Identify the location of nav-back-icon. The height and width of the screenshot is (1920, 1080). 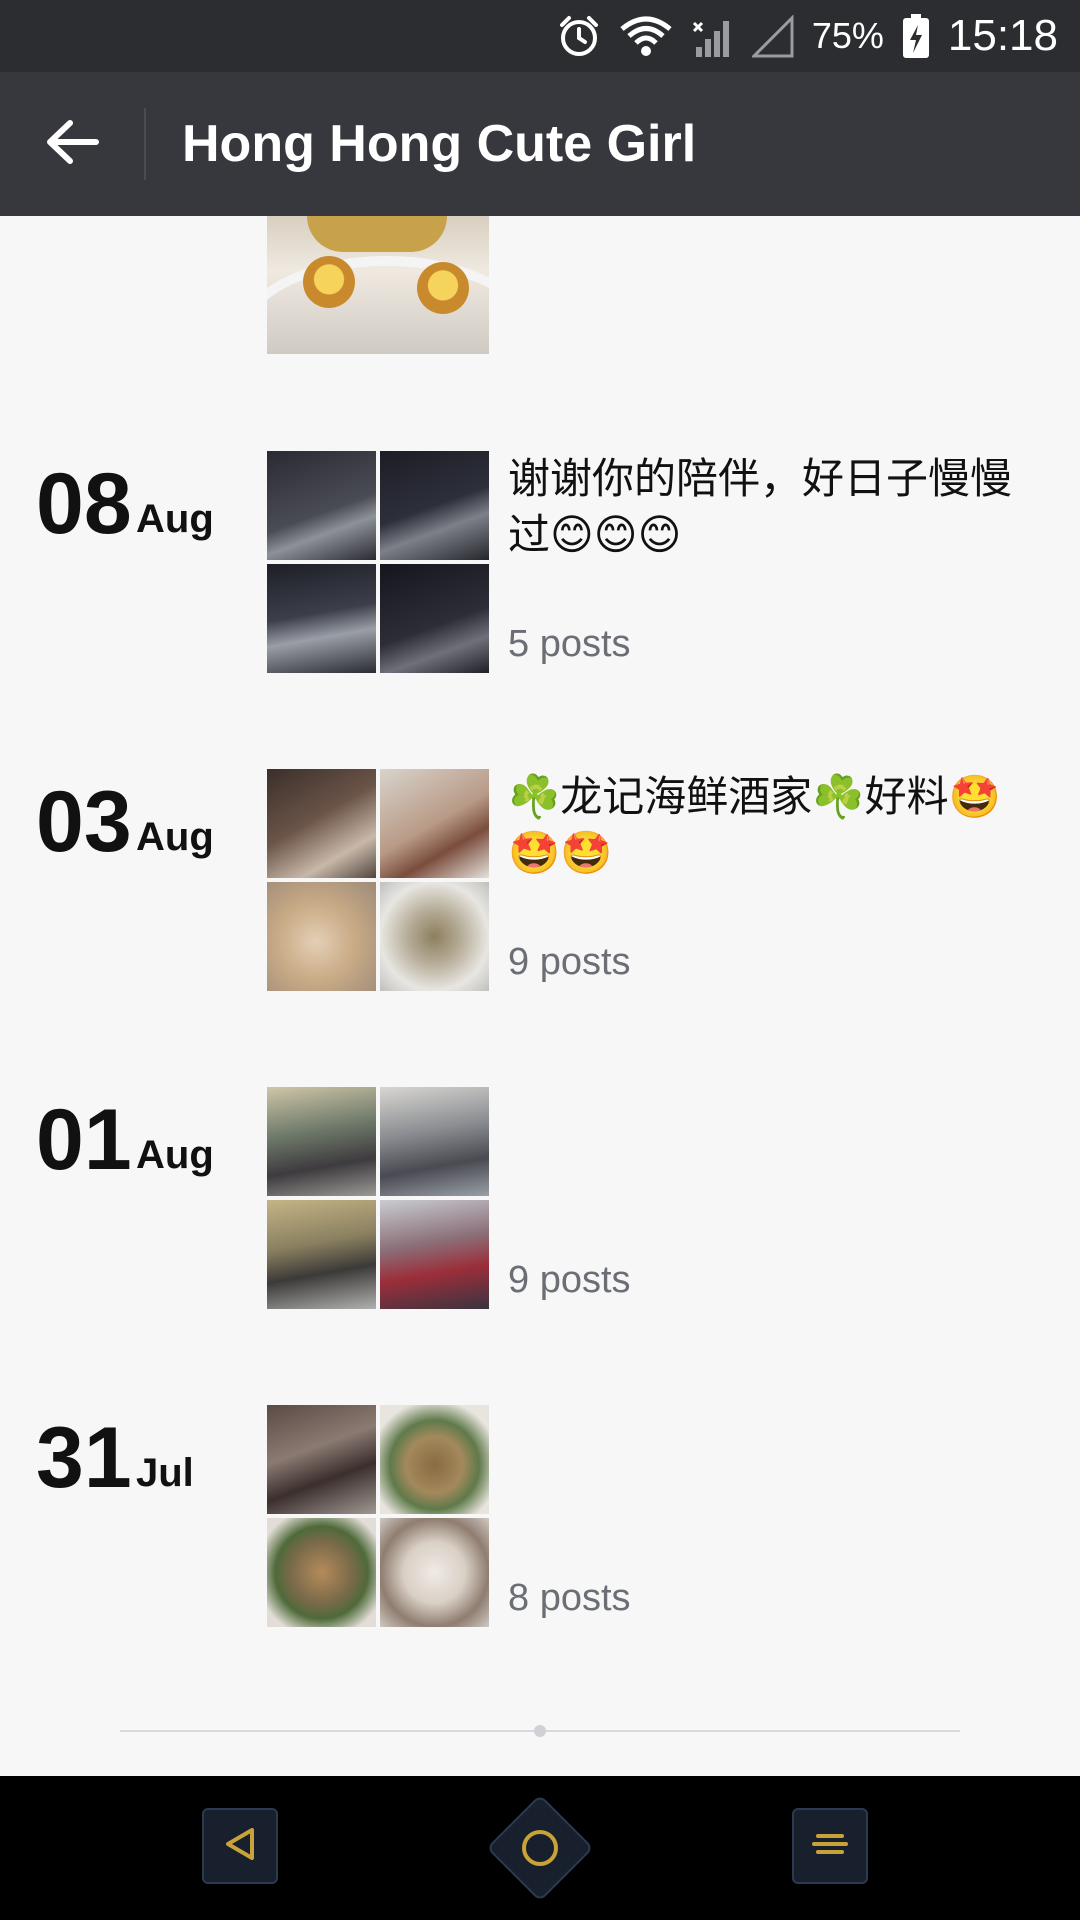
(240, 1846).